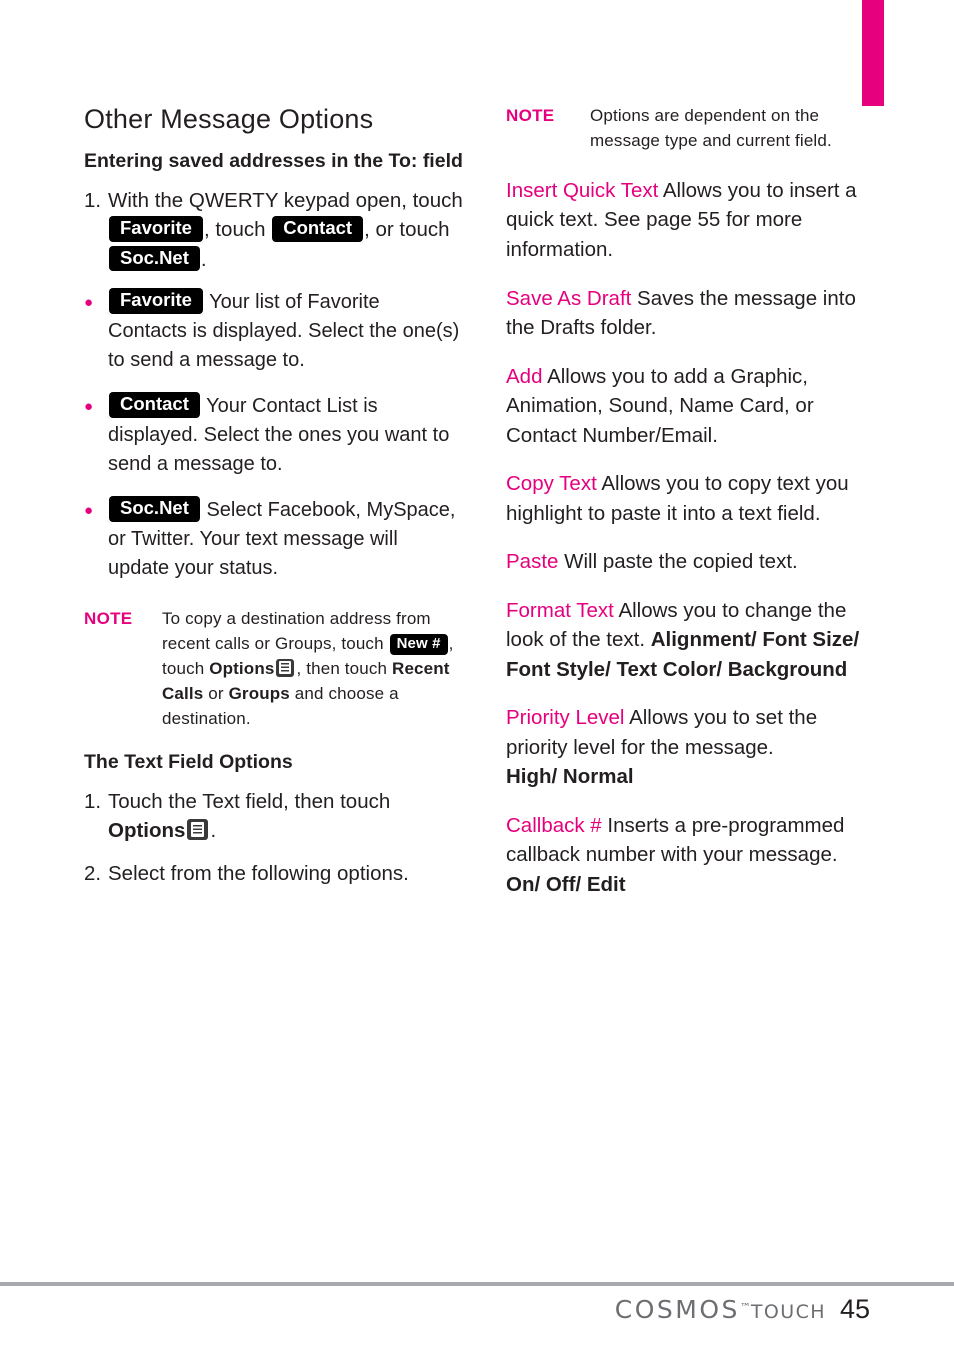 This screenshot has width=954, height=1372. I want to click on step-text: Select from the following options., so click(258, 874).